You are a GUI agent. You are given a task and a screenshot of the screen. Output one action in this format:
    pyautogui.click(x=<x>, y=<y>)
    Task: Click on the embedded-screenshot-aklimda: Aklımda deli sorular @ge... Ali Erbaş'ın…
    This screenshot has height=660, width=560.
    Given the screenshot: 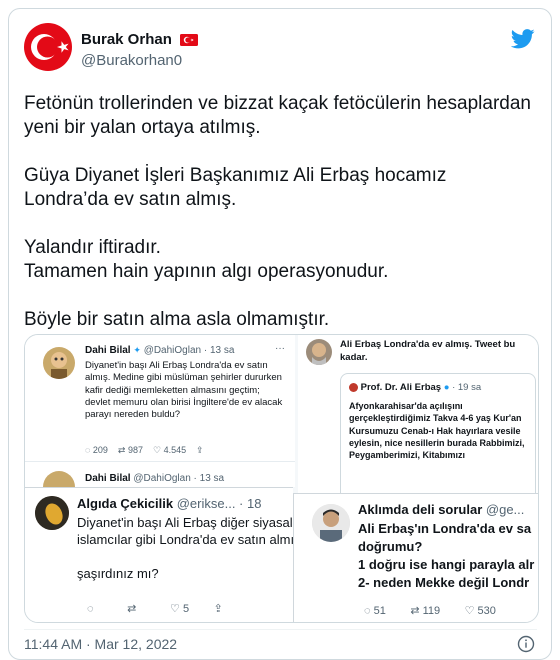 What is the action you would take?
    pyautogui.click(x=415, y=557)
    